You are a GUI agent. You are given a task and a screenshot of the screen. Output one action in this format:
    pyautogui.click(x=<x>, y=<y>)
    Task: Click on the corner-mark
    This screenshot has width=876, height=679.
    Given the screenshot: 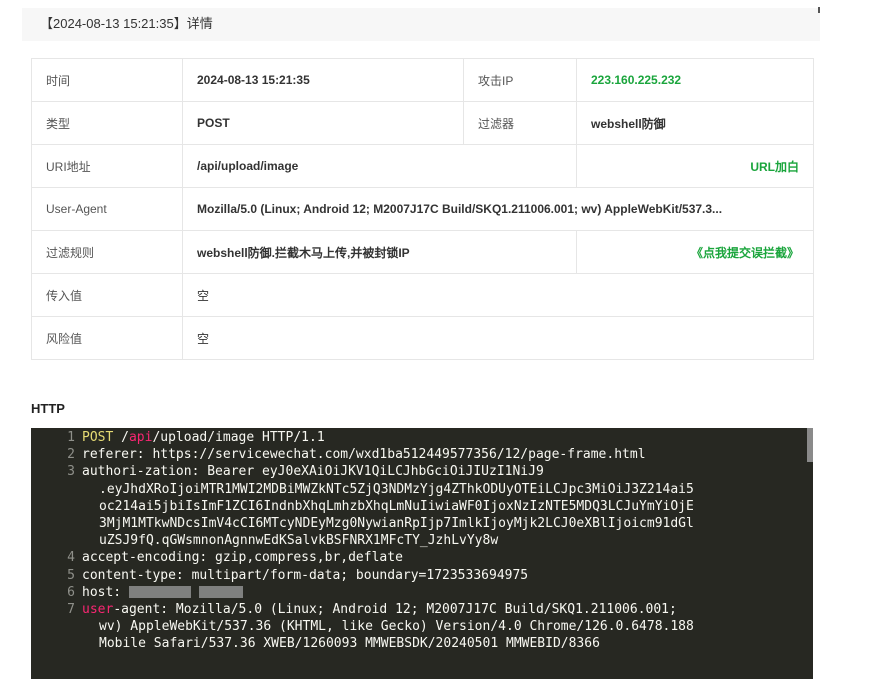 What is the action you would take?
    pyautogui.click(x=819, y=10)
    